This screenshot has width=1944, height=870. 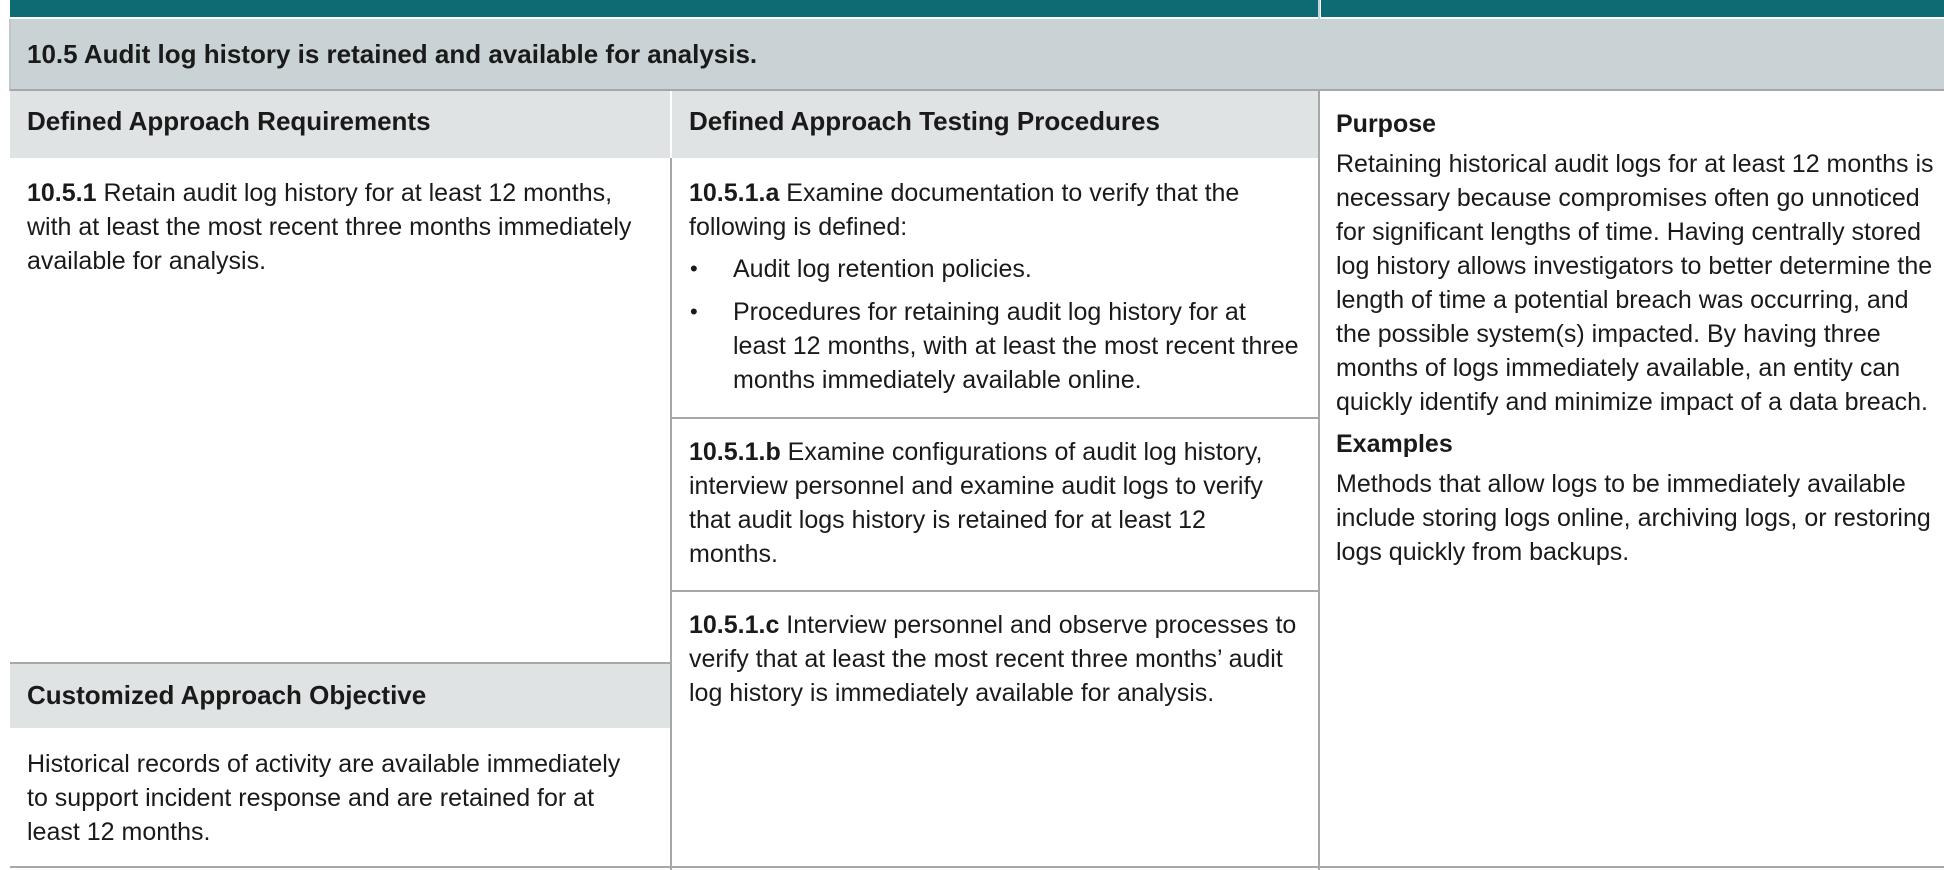 What do you see at coordinates (734, 193) in the screenshot?
I see `procedure-a-id: 10.5.1.a` at bounding box center [734, 193].